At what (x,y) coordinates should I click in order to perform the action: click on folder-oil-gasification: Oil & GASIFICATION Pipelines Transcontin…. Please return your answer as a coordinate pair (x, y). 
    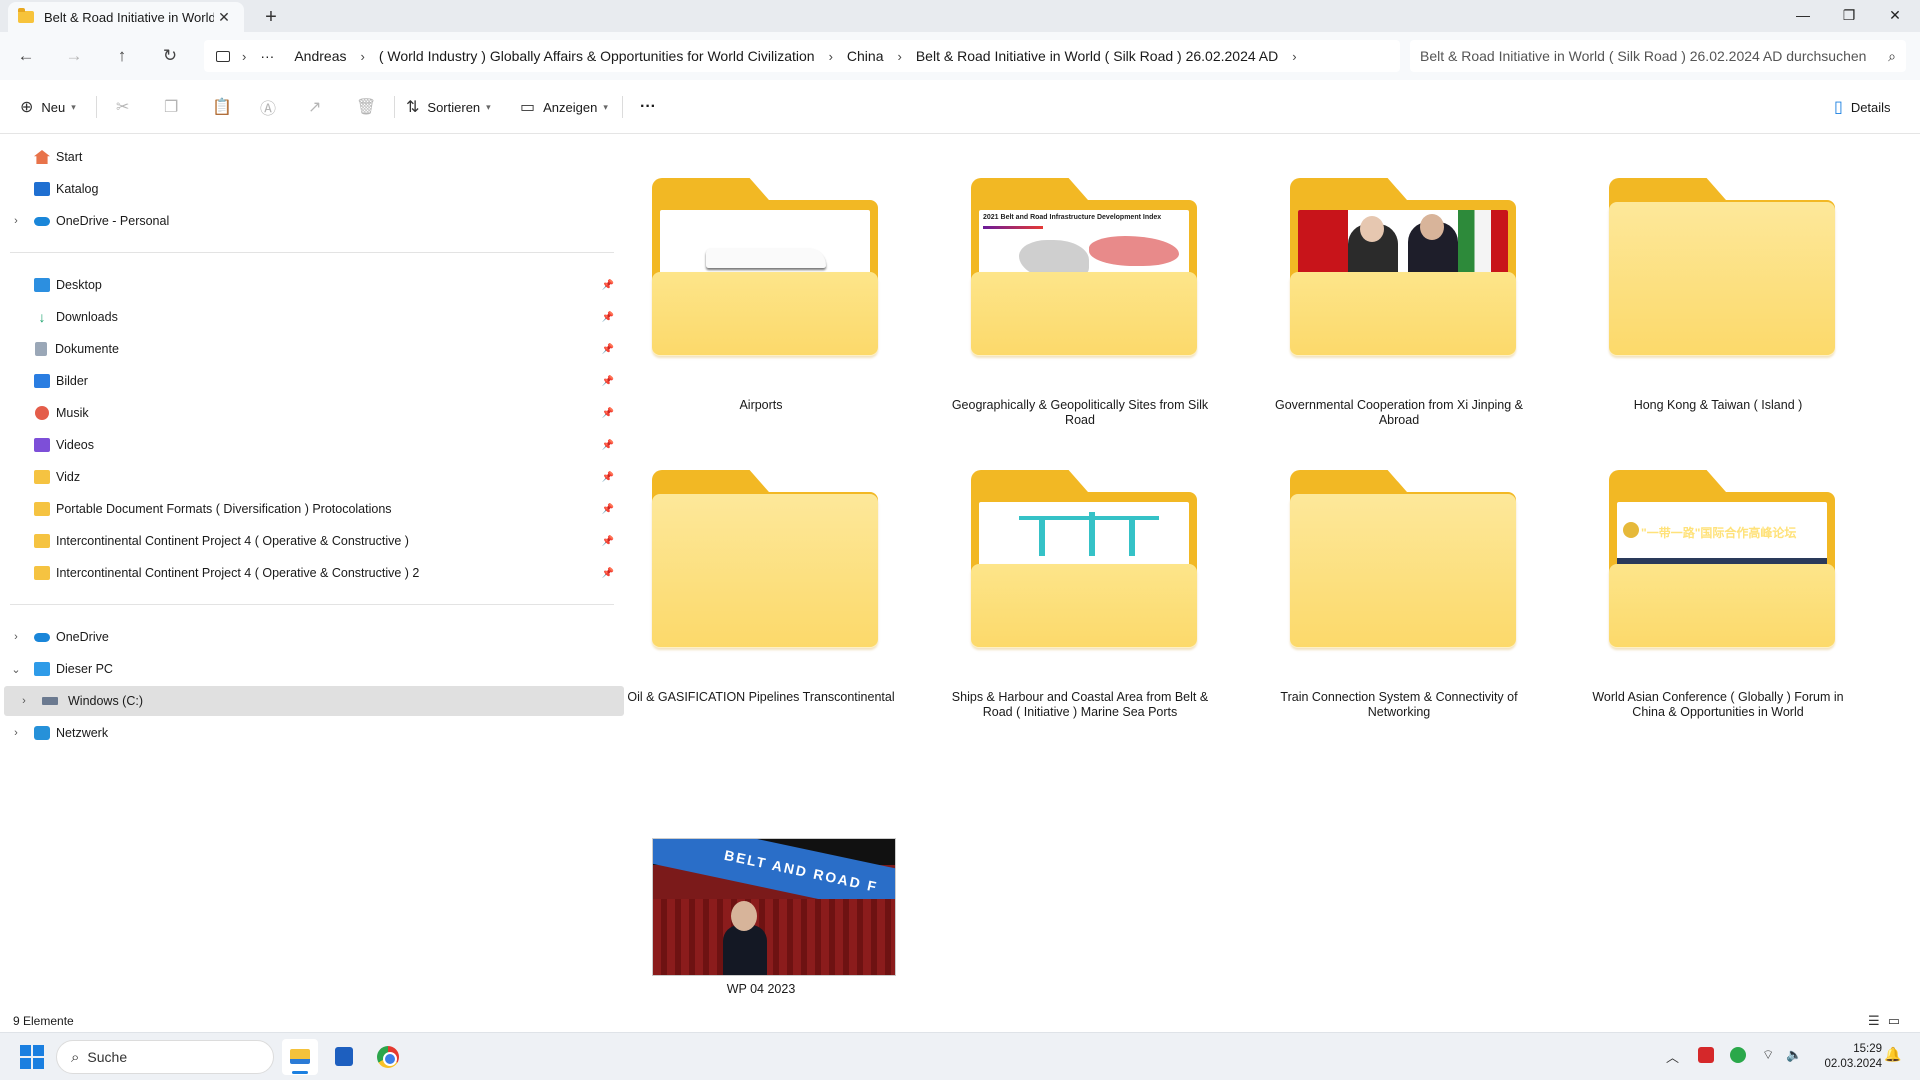
    Looking at the image, I should click on (761, 590).